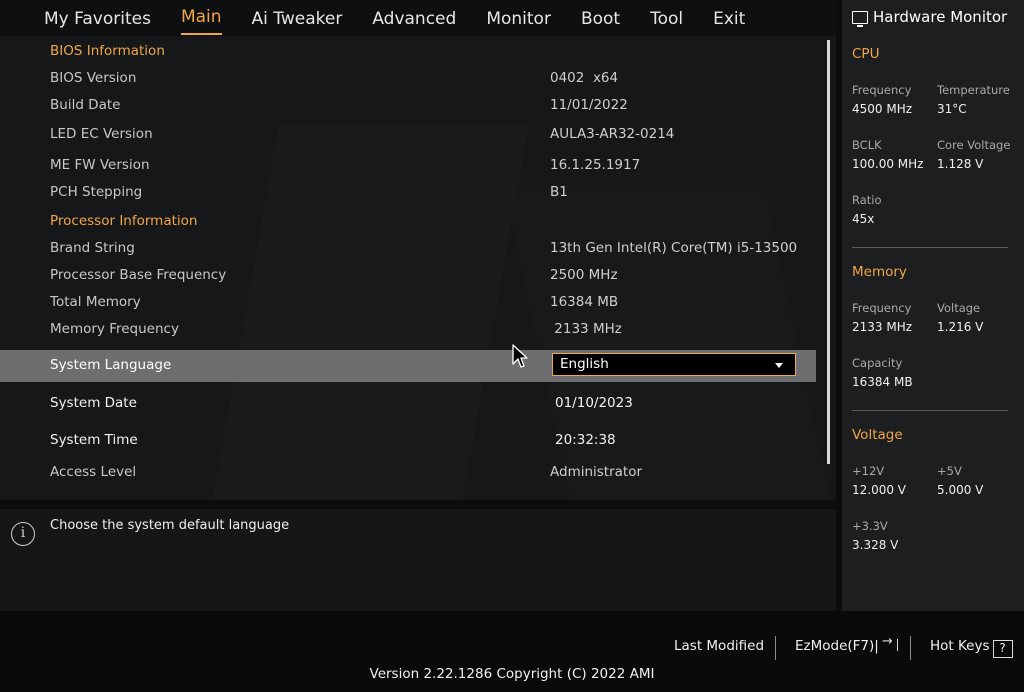 The image size is (1024, 692). I want to click on ezmode-button: EzMode(F7)|, so click(846, 644).